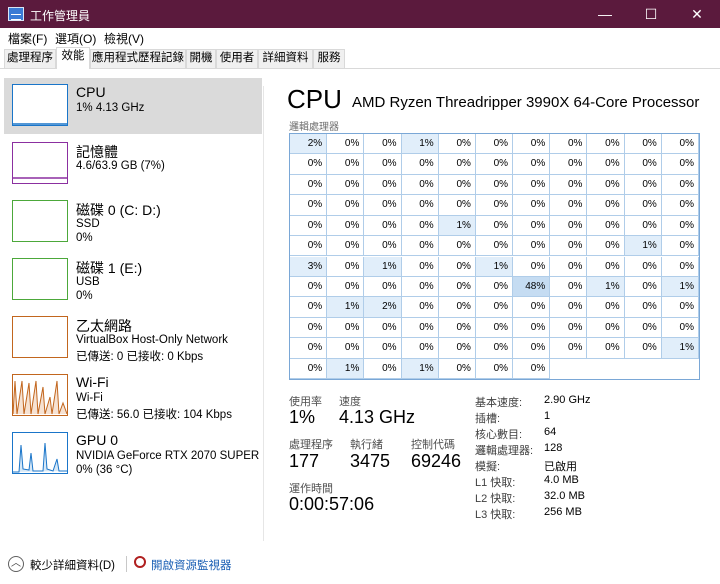 The height and width of the screenshot is (584, 720). Describe the element at coordinates (329, 58) in the screenshot. I see `tab-services: 服務` at that location.